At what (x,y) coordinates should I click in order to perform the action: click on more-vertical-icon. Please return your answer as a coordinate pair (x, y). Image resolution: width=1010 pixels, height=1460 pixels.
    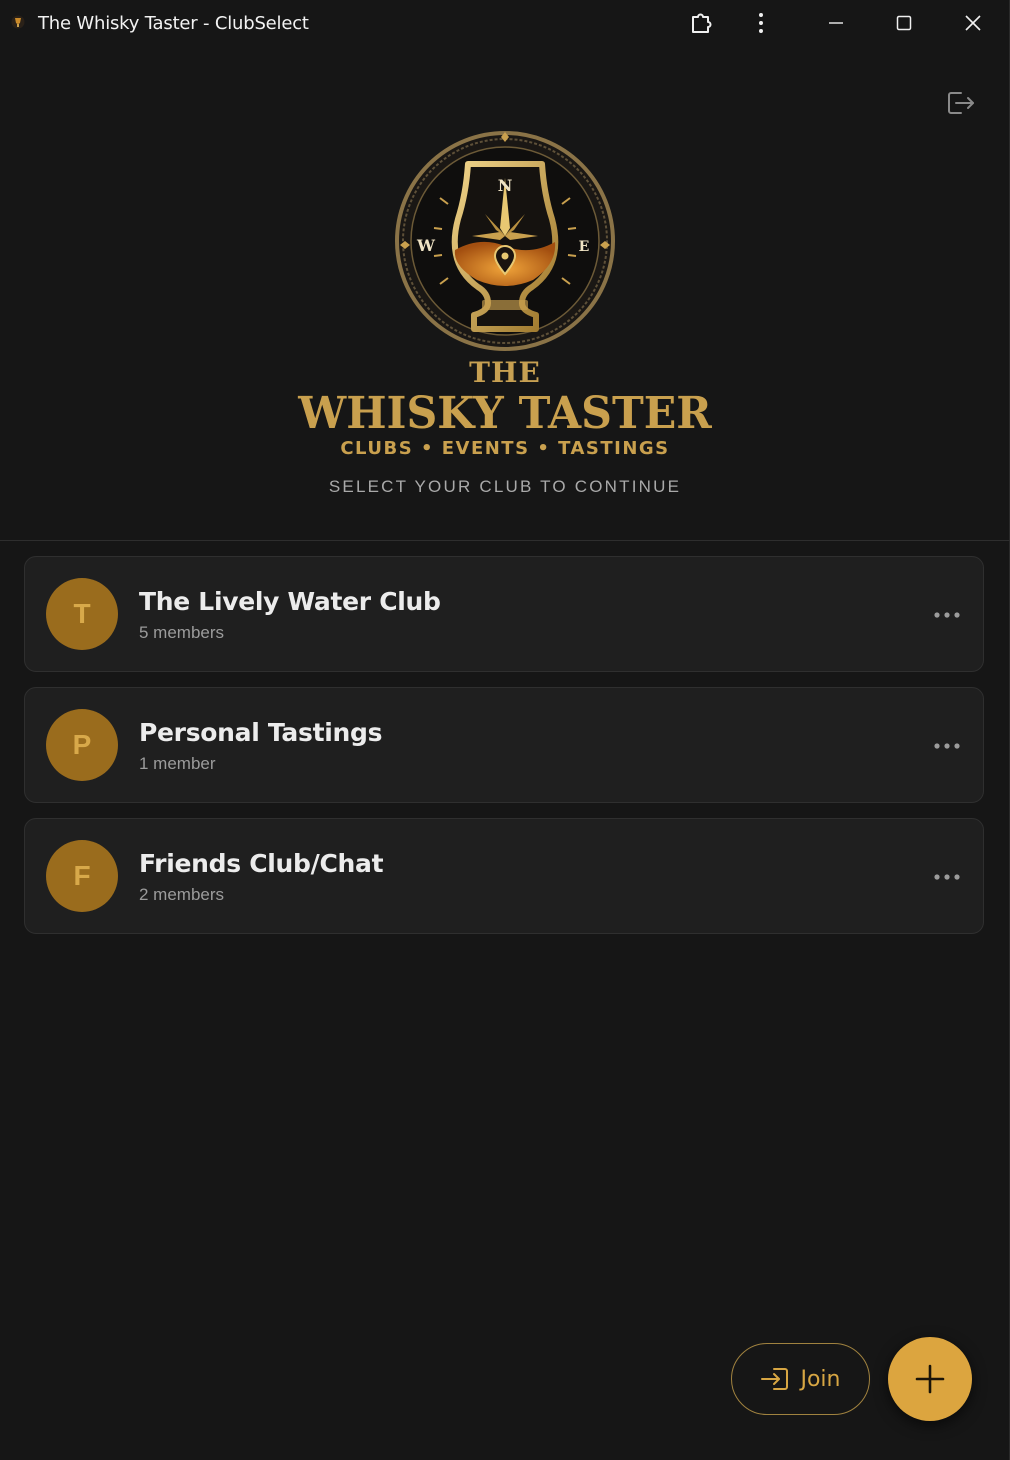
    Looking at the image, I should click on (761, 23).